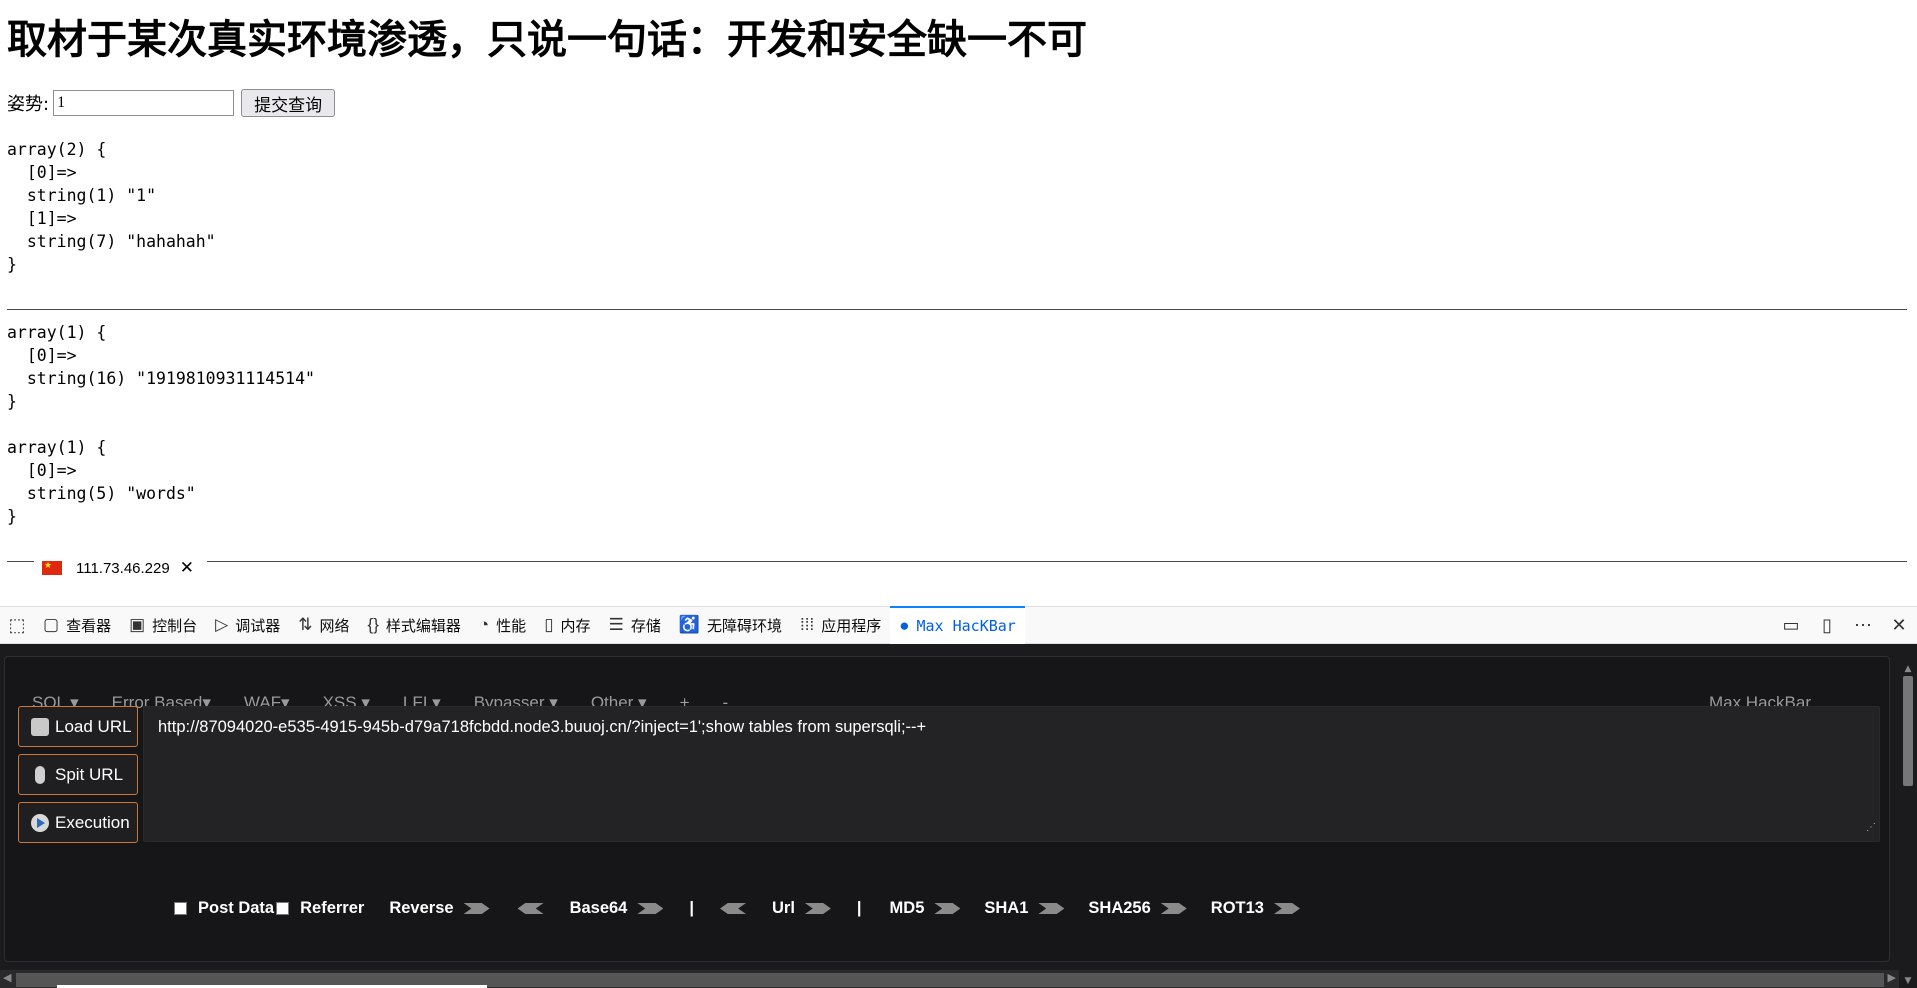 Image resolution: width=1917 pixels, height=988 pixels. What do you see at coordinates (549, 624) in the screenshot?
I see `memory-icon: ▯` at bounding box center [549, 624].